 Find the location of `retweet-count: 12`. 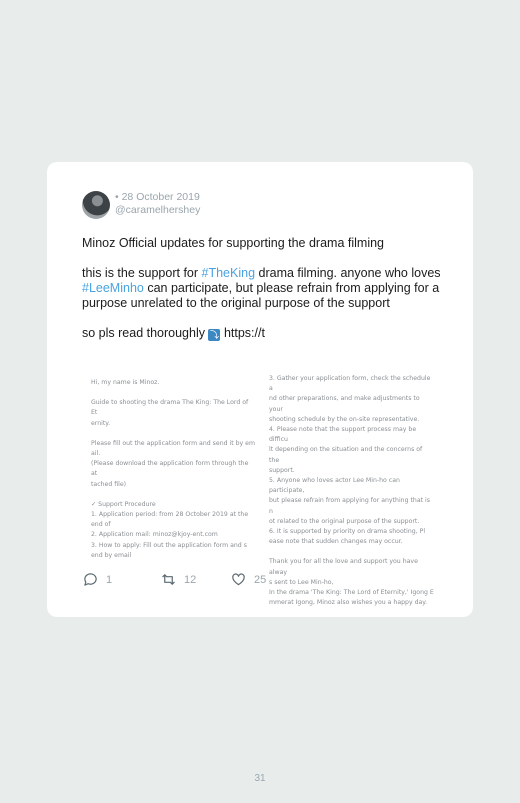

retweet-count: 12 is located at coordinates (190, 579).